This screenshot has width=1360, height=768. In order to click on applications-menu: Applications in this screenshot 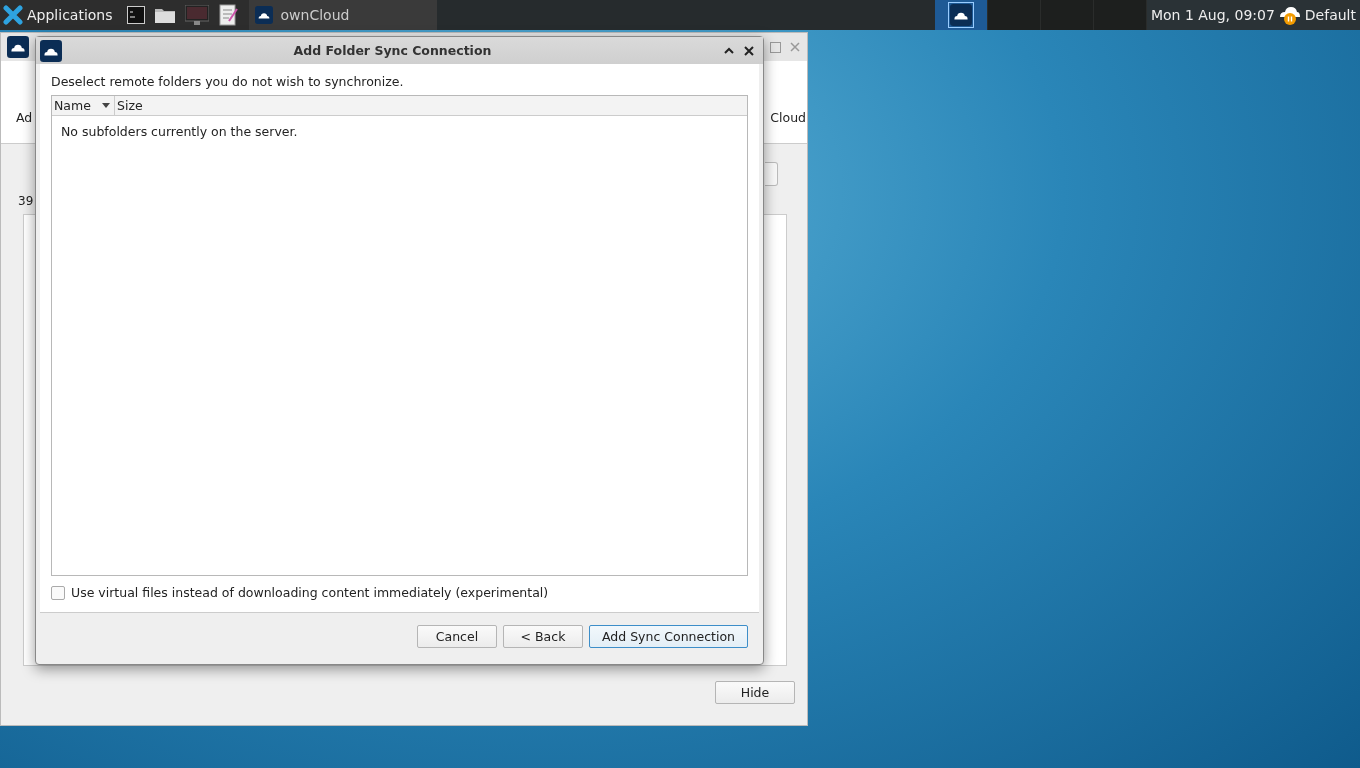, I will do `click(60, 15)`.